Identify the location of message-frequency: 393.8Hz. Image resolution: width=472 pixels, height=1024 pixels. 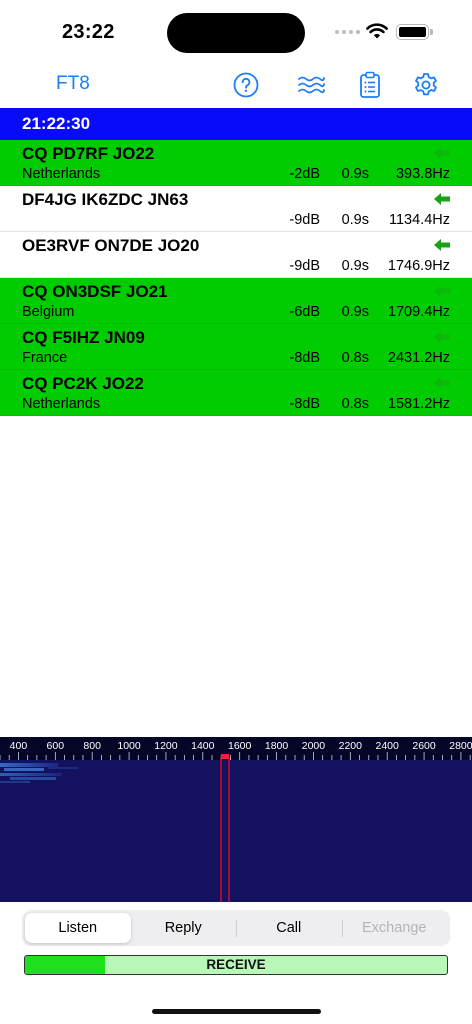
(422, 174).